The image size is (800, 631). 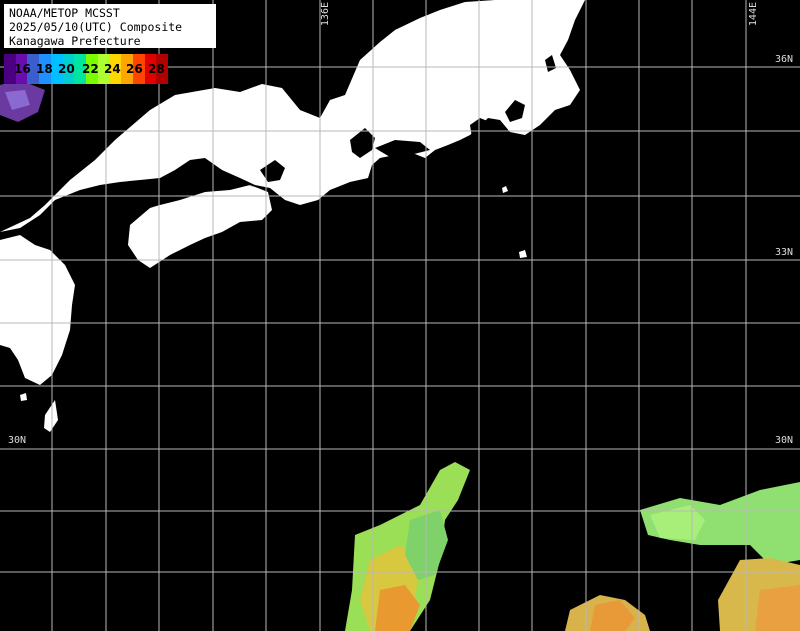 I want to click on title-line-date: 2025/05/10(UTC) Composite, so click(x=96, y=27).